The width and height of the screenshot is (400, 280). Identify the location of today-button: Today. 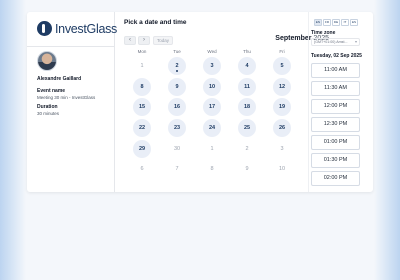
(163, 40).